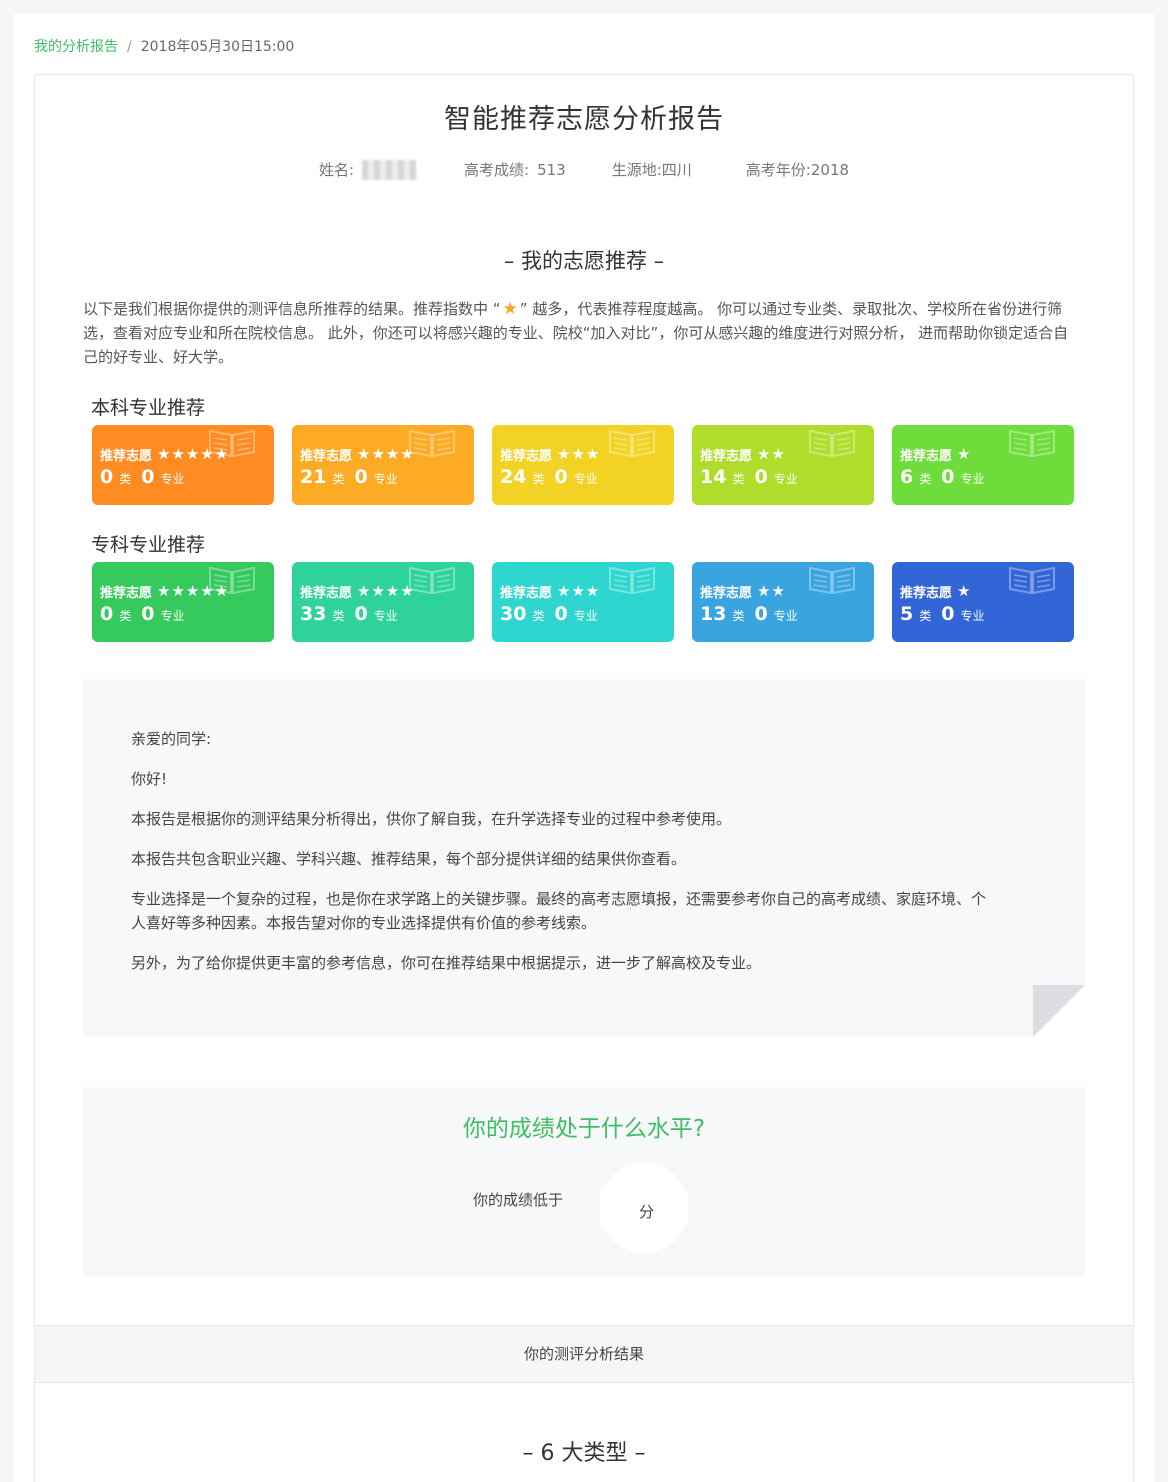  What do you see at coordinates (107, 477) in the screenshot?
I see `category-count: 0` at bounding box center [107, 477].